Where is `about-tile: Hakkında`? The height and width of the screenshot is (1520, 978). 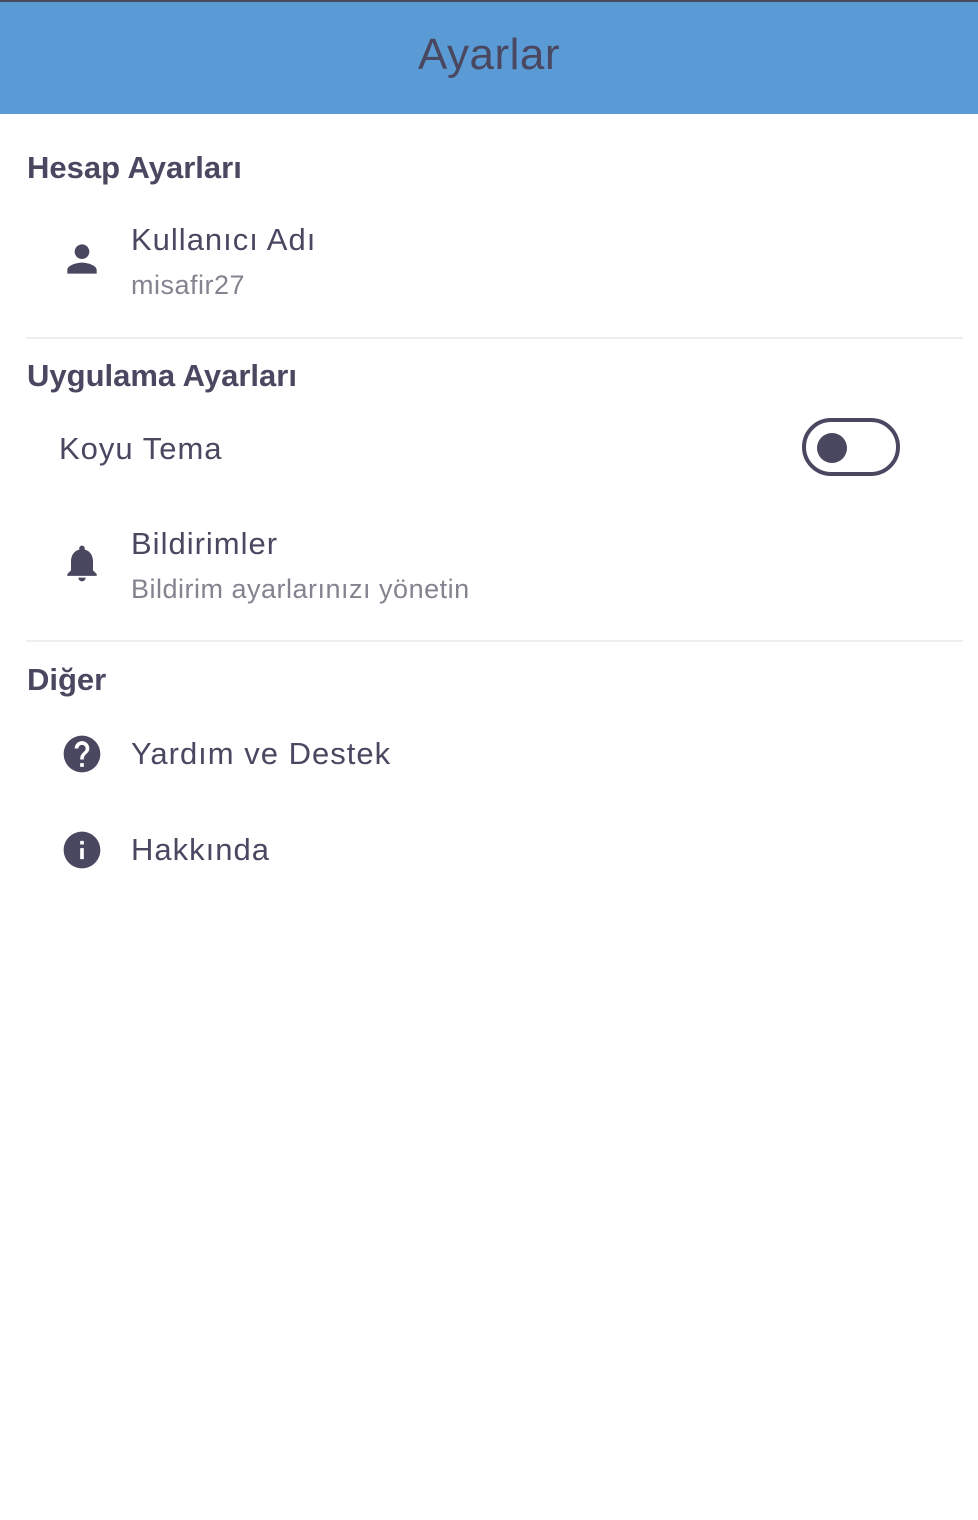
about-tile: Hakkında is located at coordinates (489, 849).